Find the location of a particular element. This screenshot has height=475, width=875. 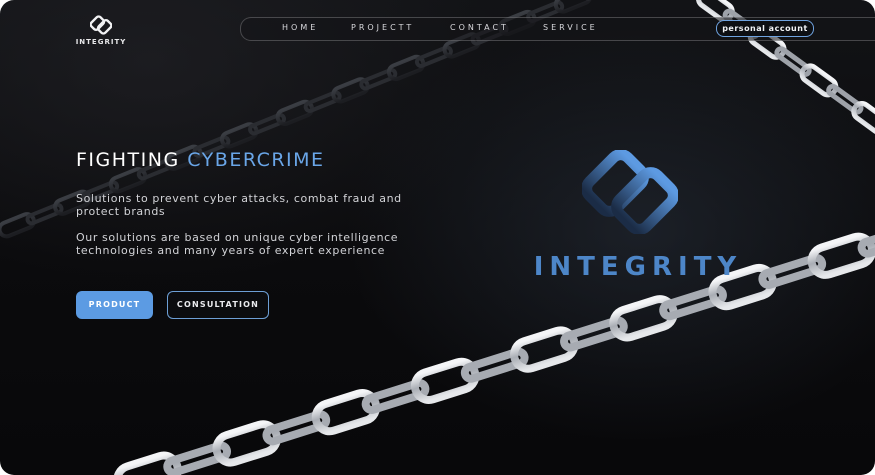

personal-account-button: personal account is located at coordinates (765, 28).